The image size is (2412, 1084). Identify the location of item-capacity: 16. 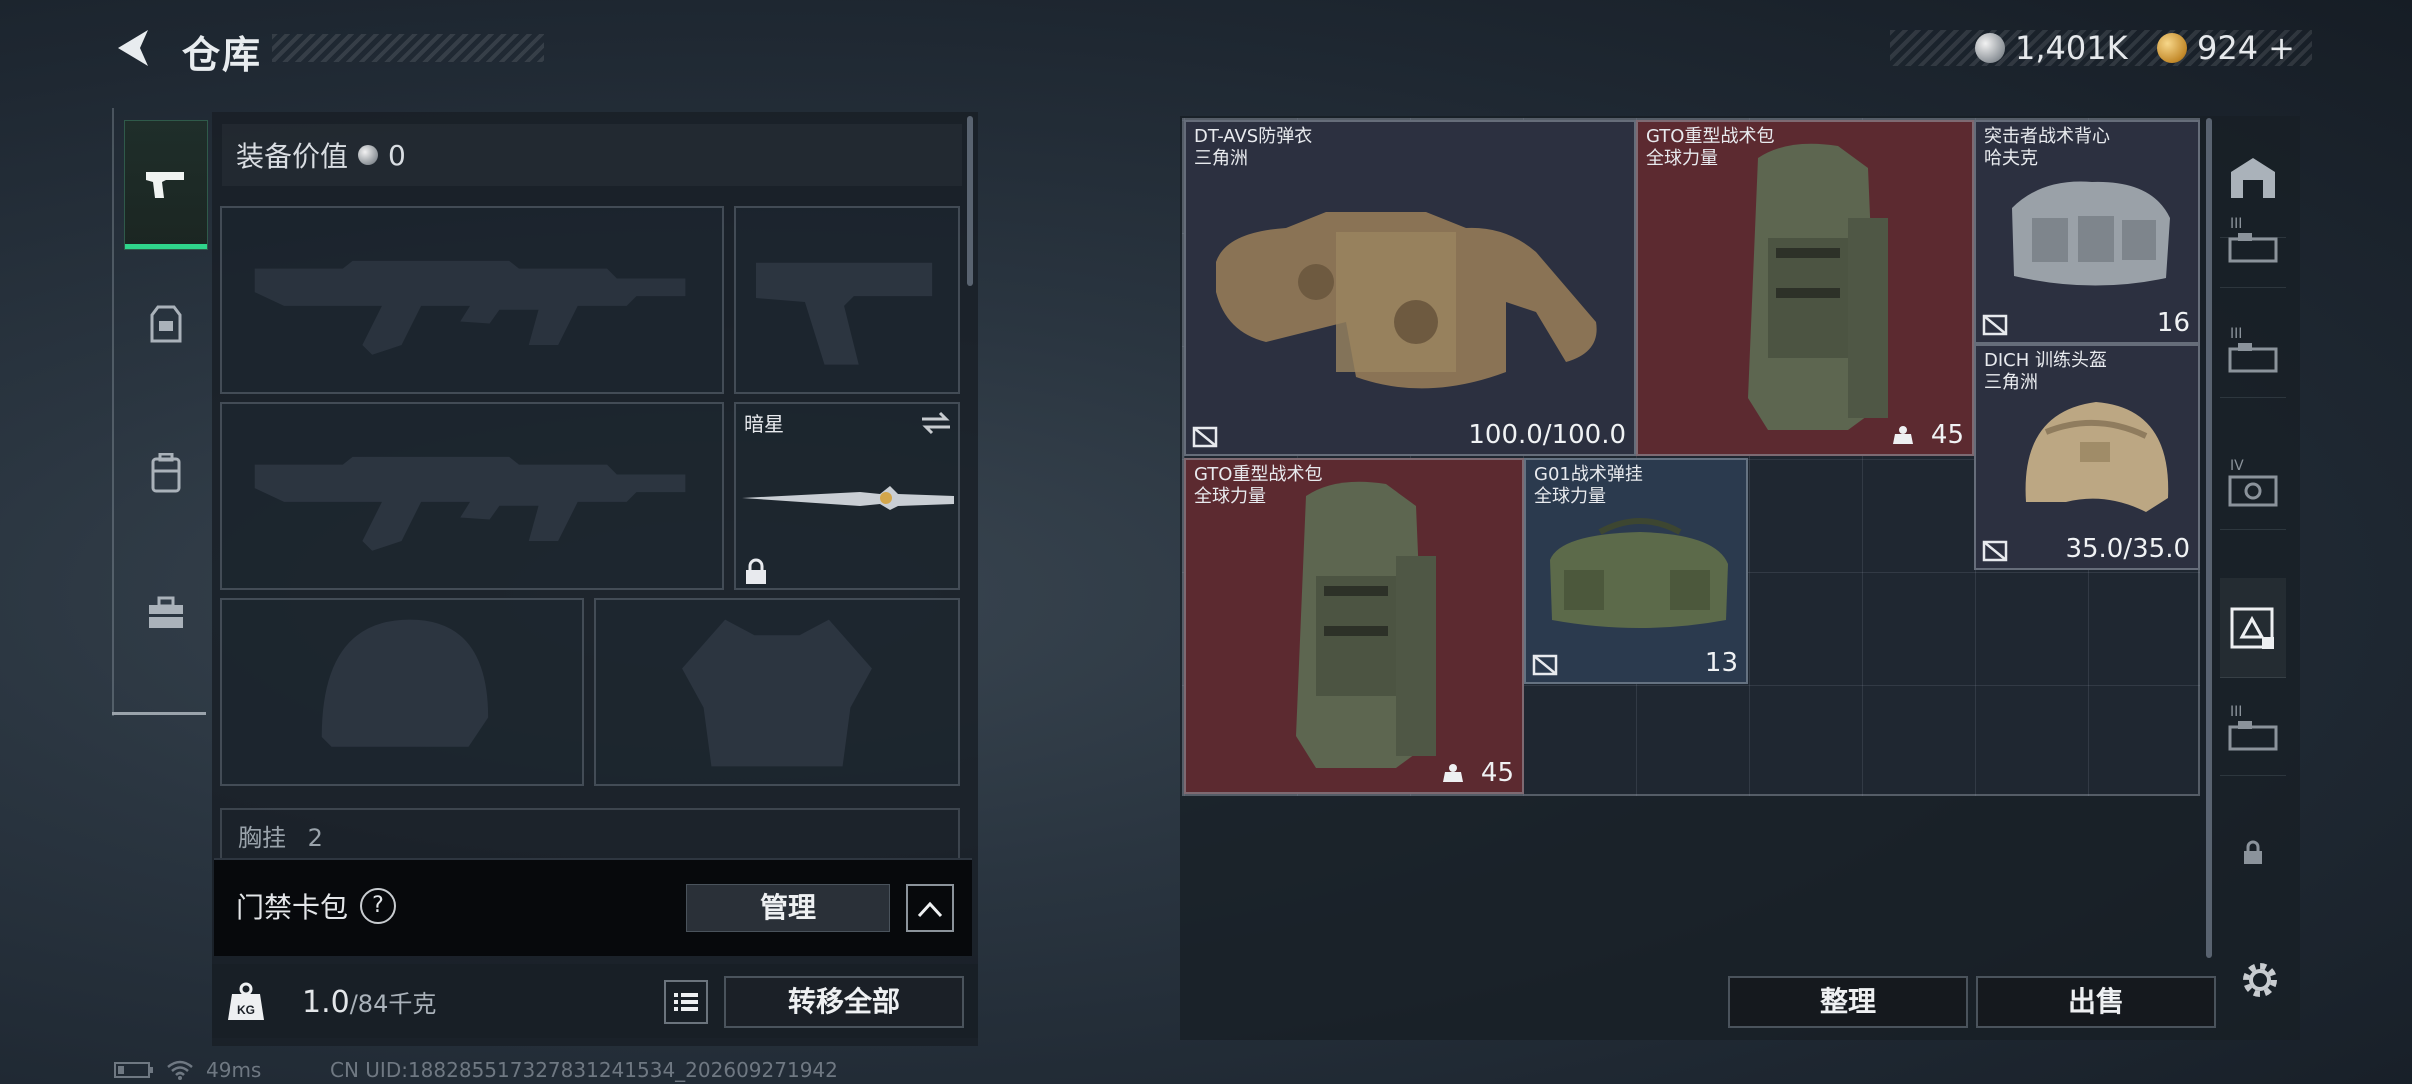
(2173, 323).